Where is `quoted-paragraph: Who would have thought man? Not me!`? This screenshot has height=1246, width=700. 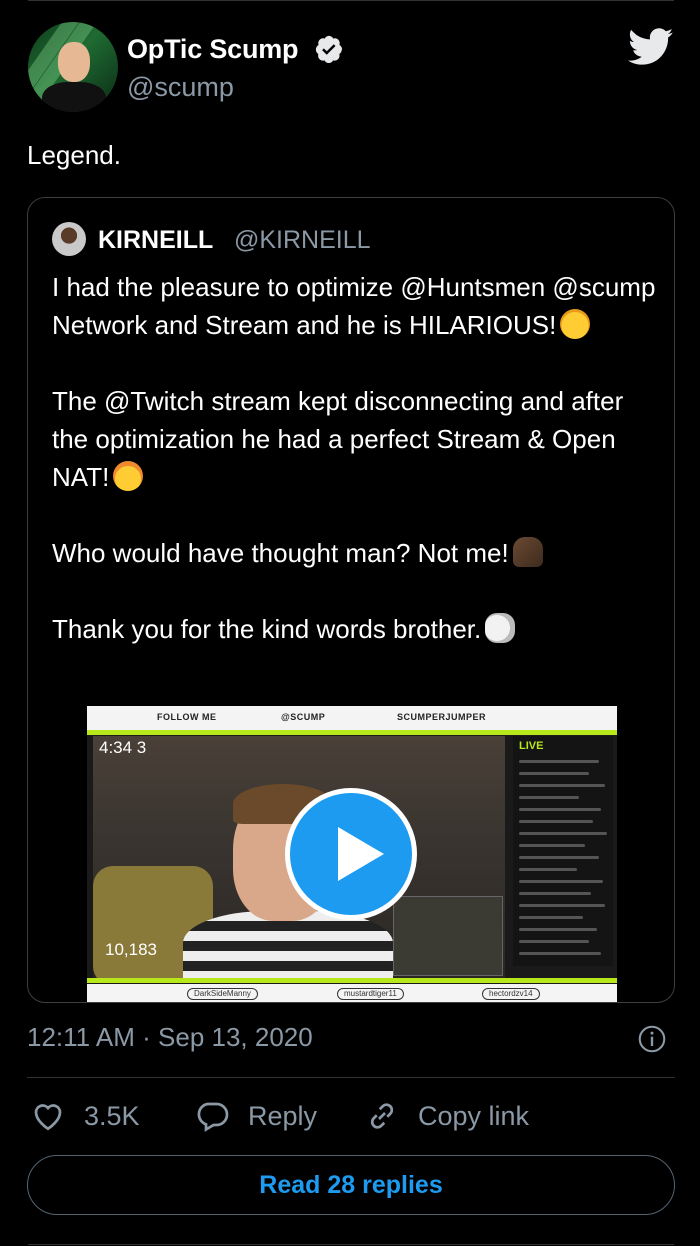
quoted-paragraph: Who would have thought man? Not me! is located at coordinates (357, 553).